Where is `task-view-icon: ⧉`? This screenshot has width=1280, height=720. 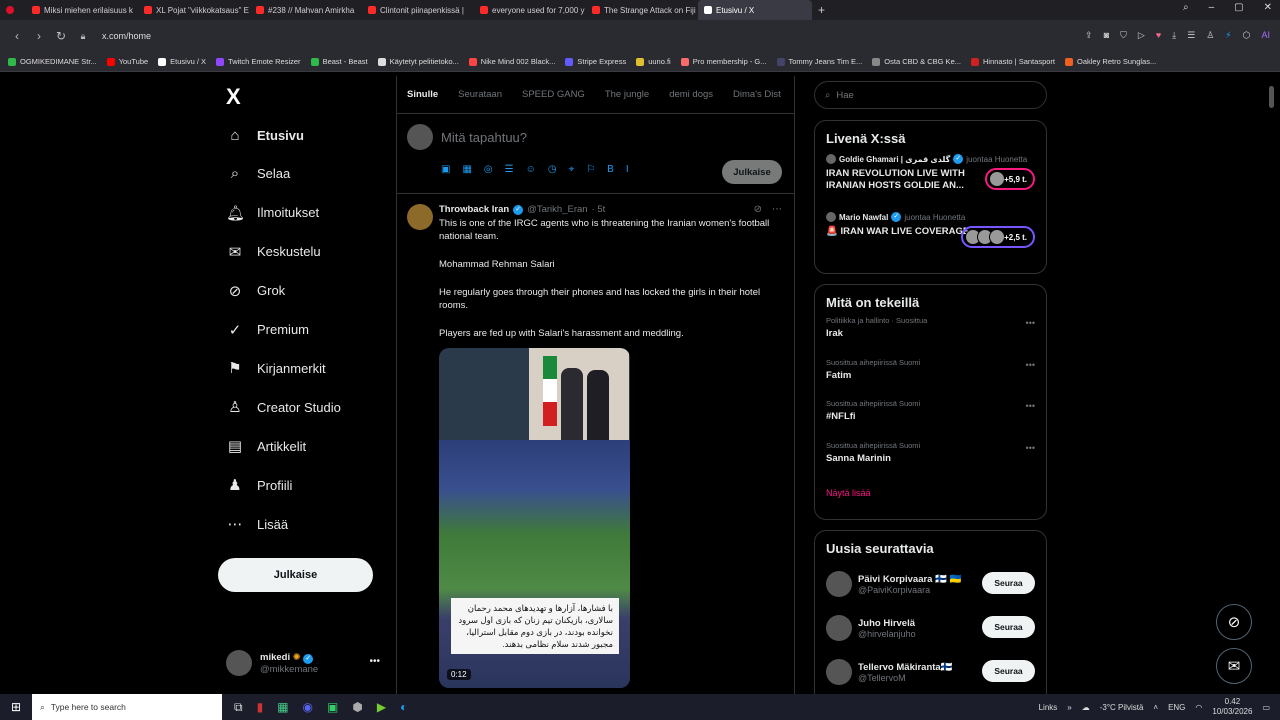
task-view-icon: ⧉ is located at coordinates (238, 707).